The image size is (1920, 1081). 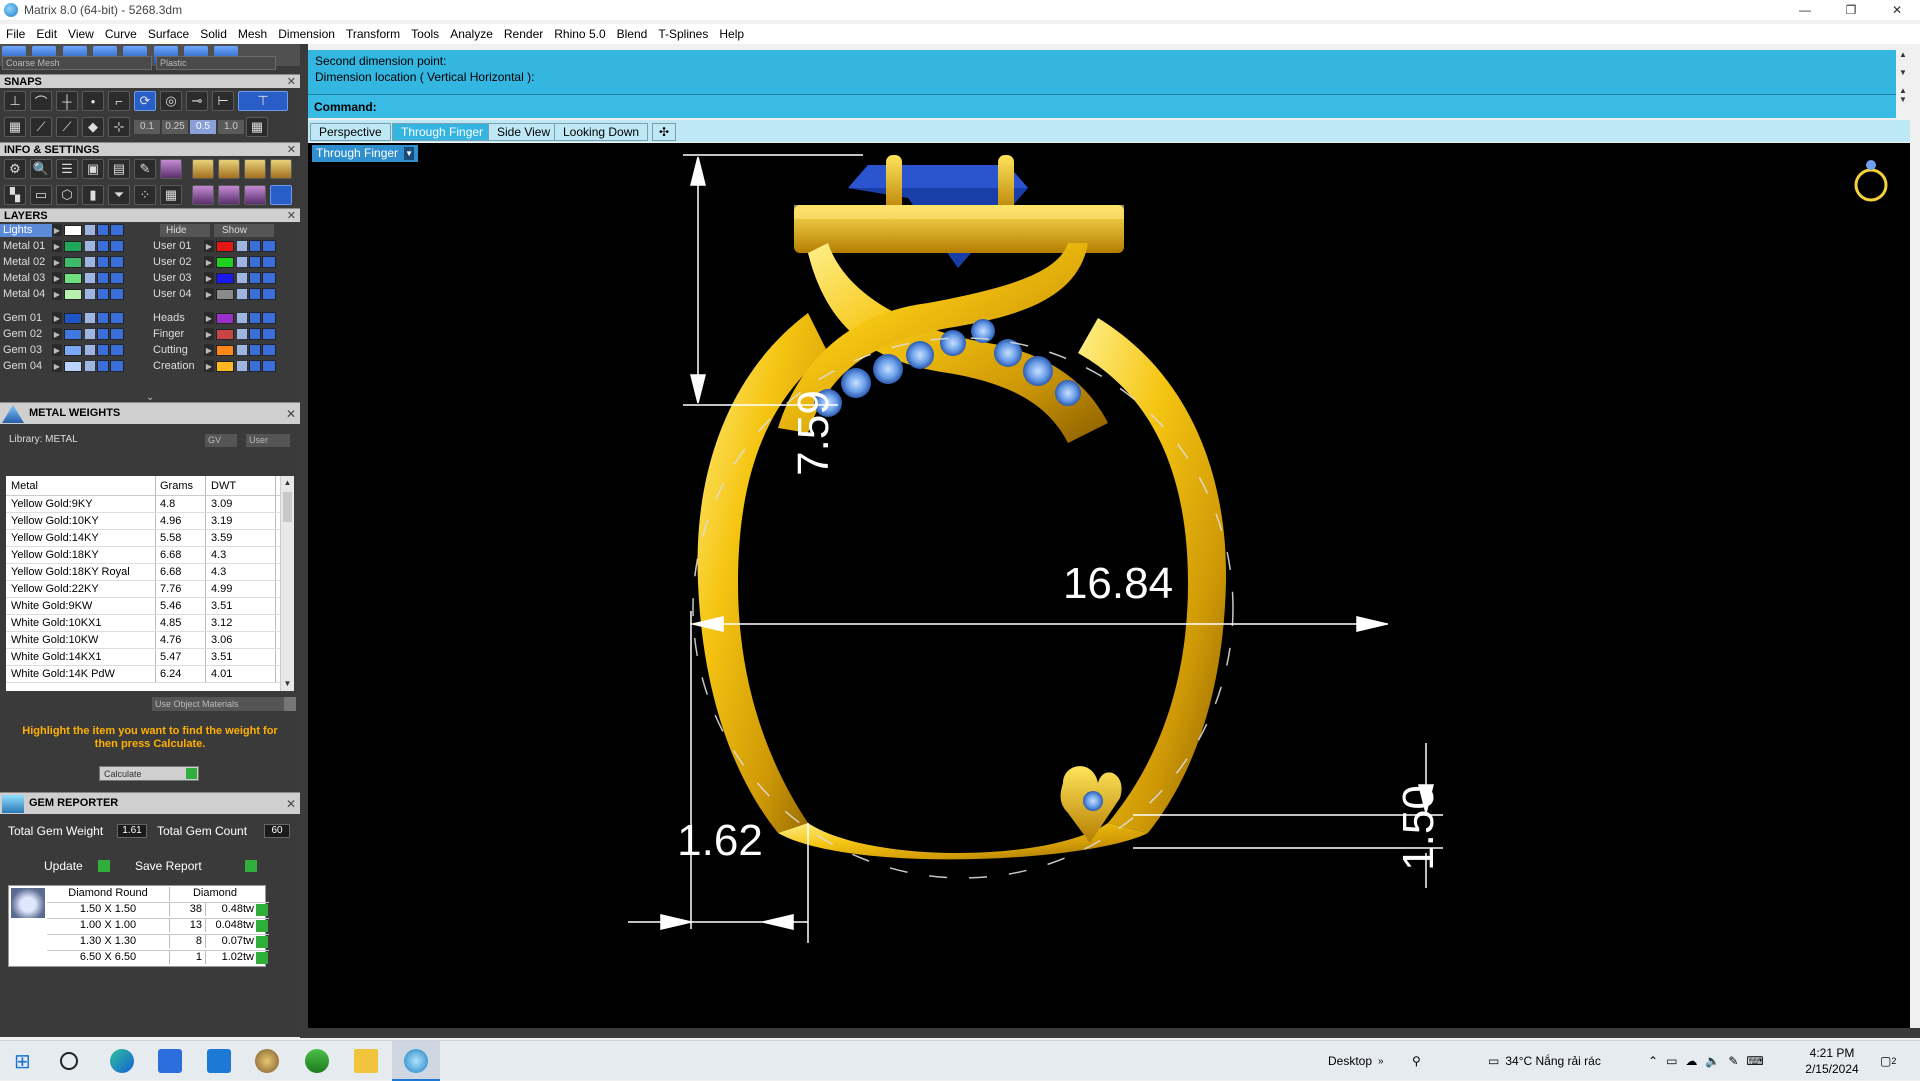 I want to click on filter-icon: ⏷, so click(x=119, y=195).